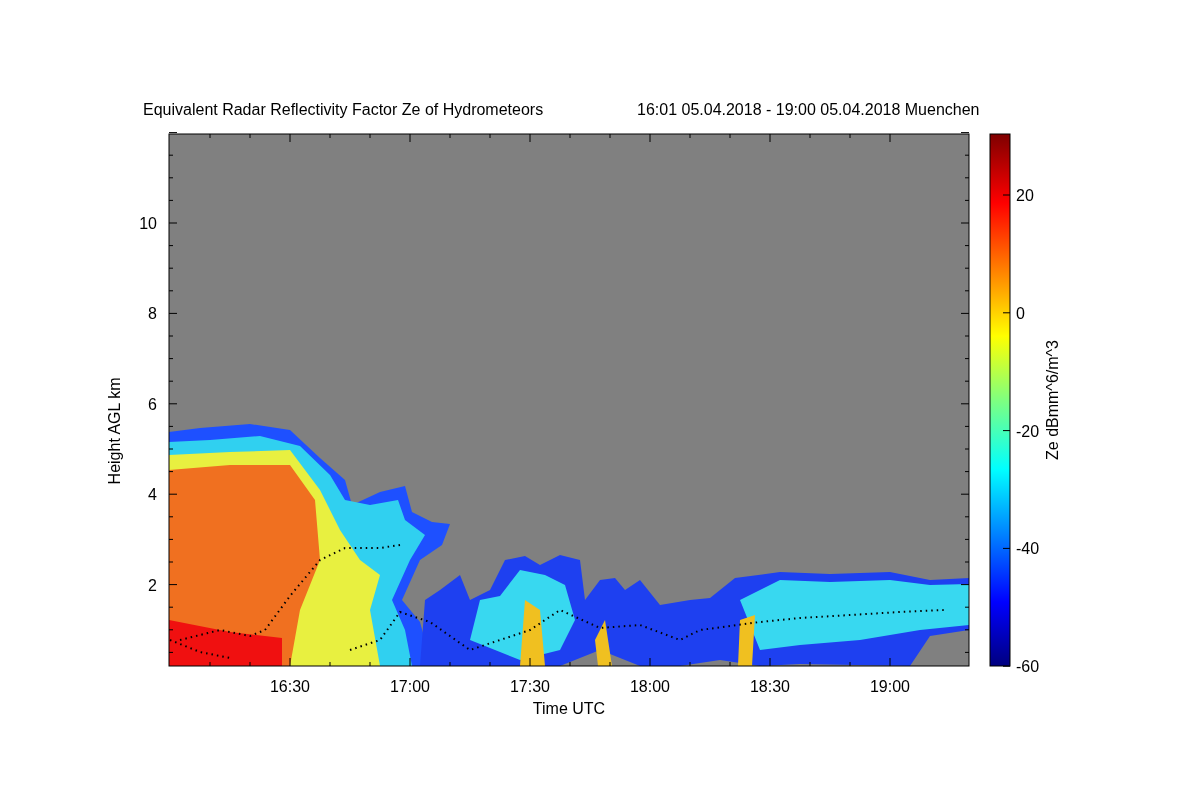 This screenshot has height=800, width=1200. What do you see at coordinates (152, 585) in the screenshot?
I see `y-tick-label: 2` at bounding box center [152, 585].